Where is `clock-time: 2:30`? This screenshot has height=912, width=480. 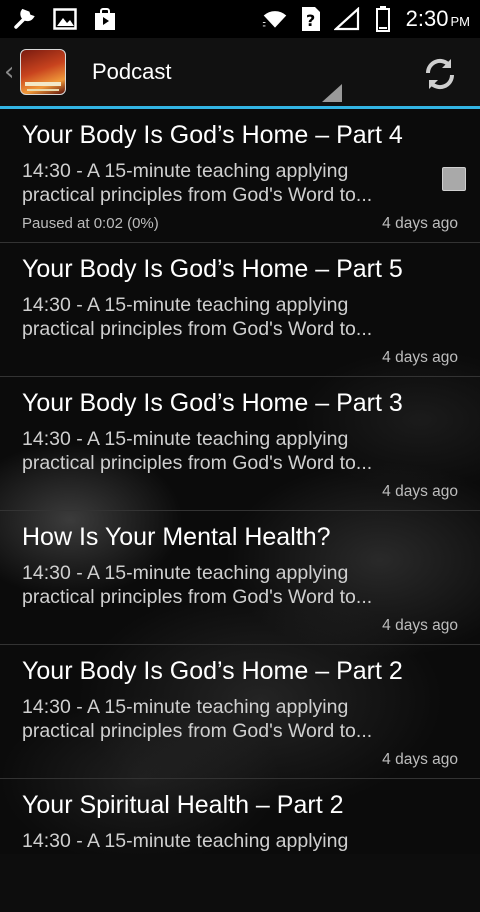 clock-time: 2:30 is located at coordinates (427, 18).